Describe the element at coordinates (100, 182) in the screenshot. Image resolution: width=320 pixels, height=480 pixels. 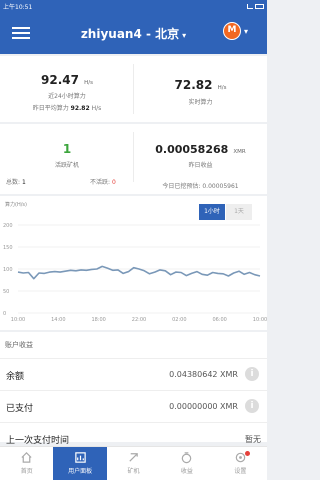
I see `inactive-workers-label: 不活跃:` at that location.